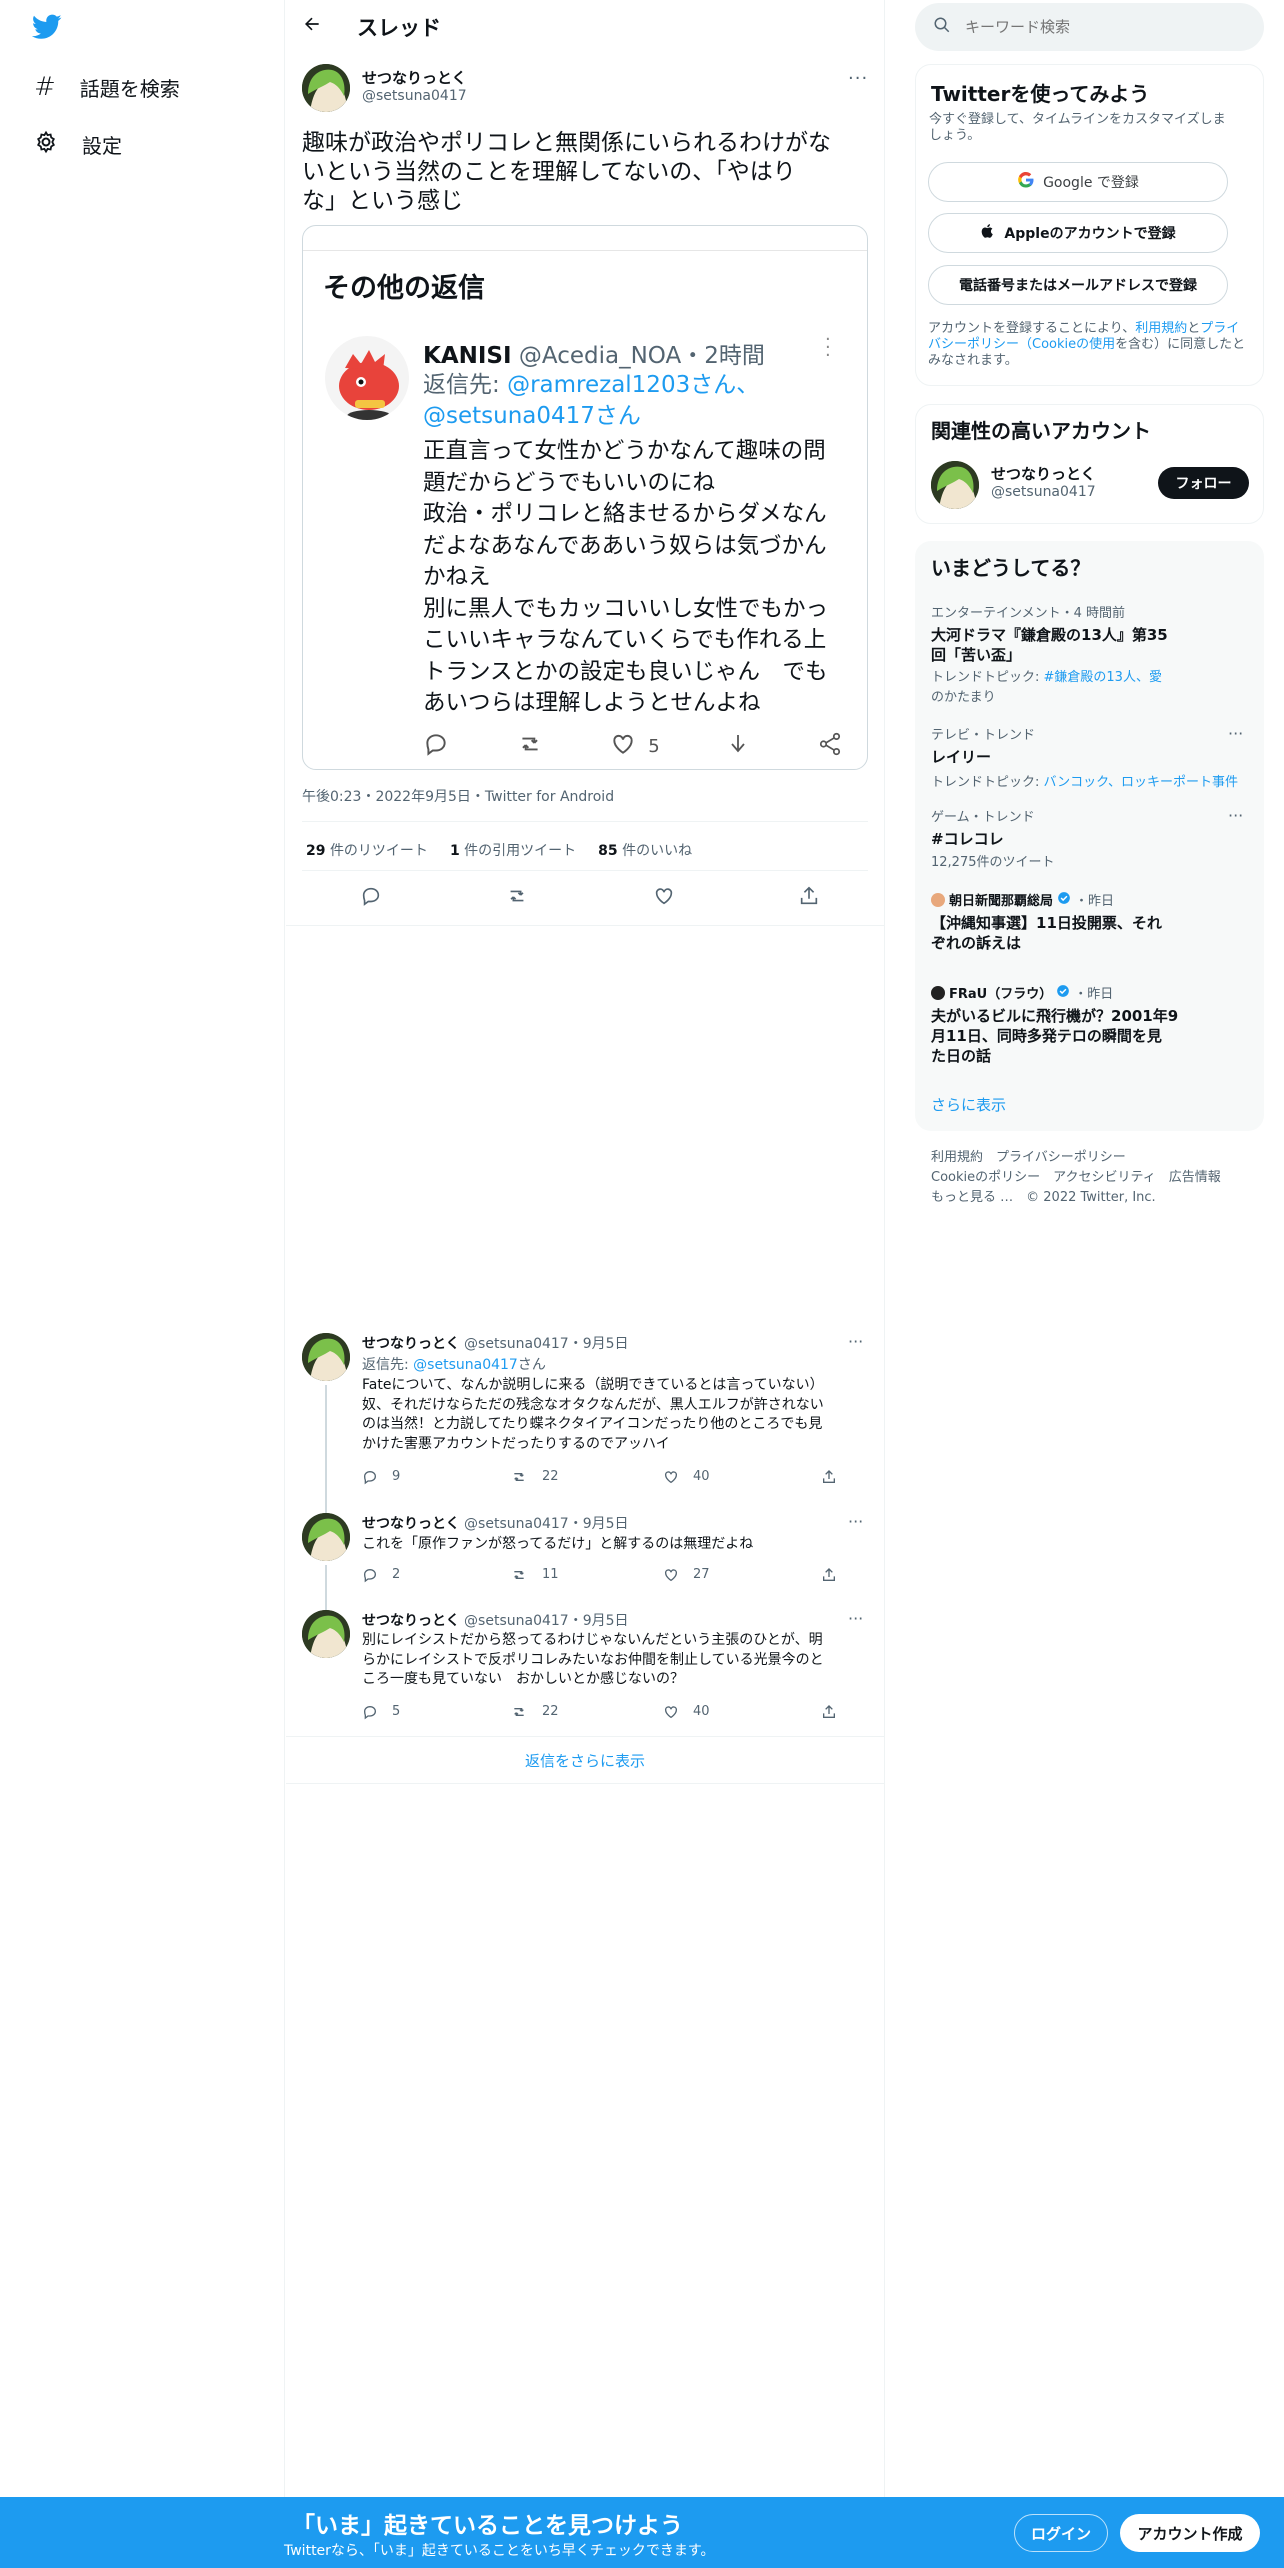 This screenshot has height=2568, width=1284. What do you see at coordinates (326, 1588) in the screenshot?
I see `thread-line` at bounding box center [326, 1588].